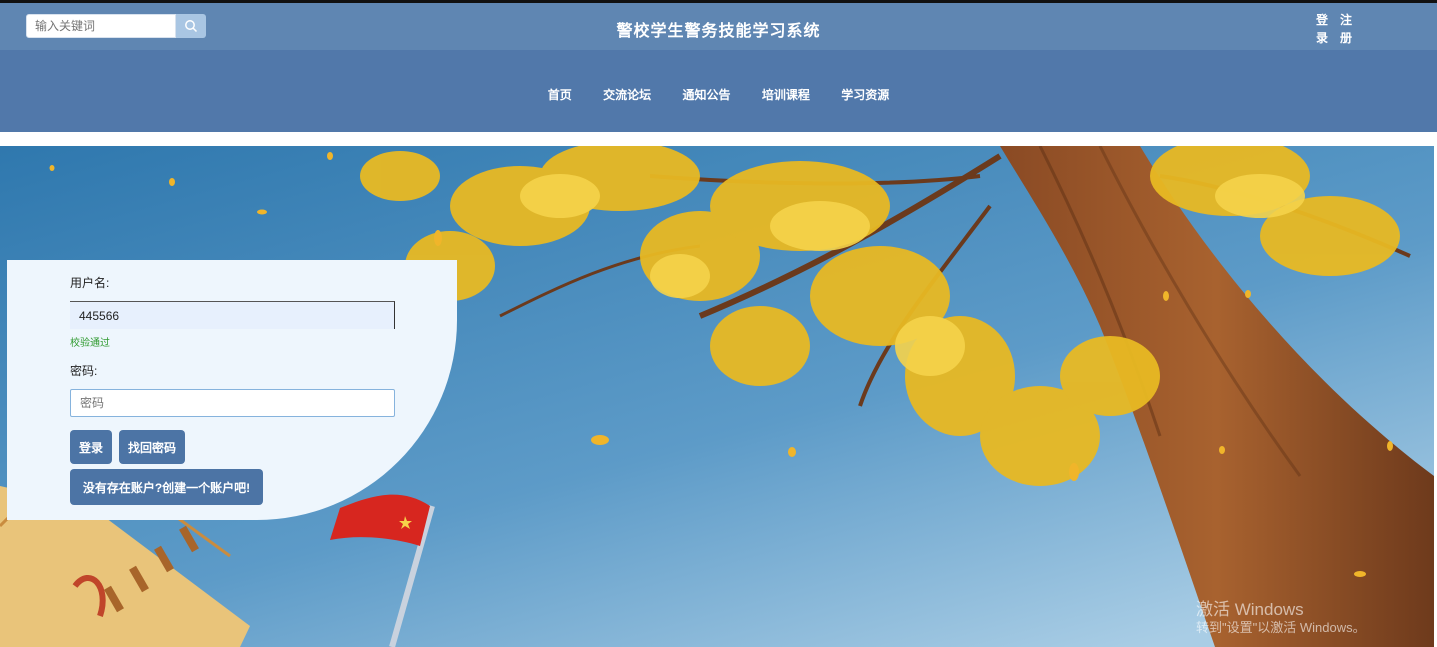 The image size is (1437, 647). Describe the element at coordinates (1322, 37) in the screenshot. I see `login-link-char-2: 录` at that location.